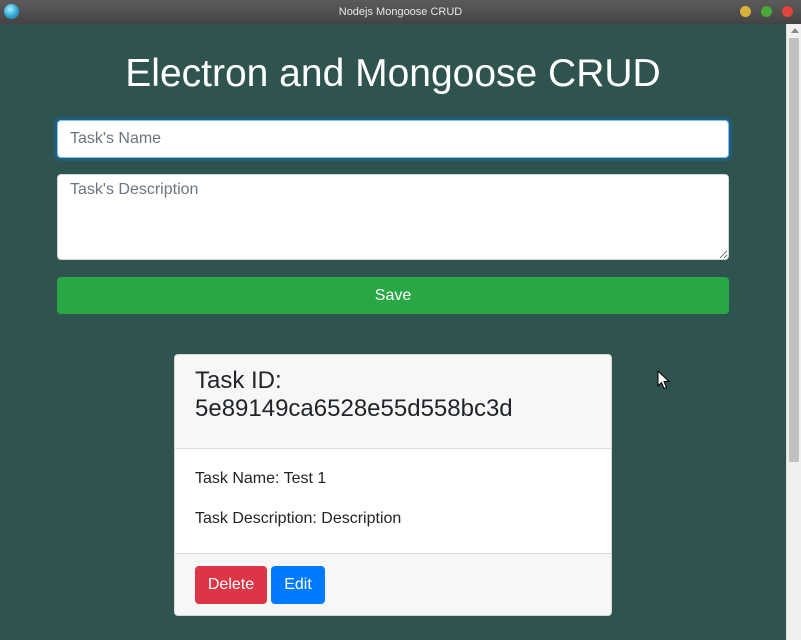 This screenshot has height=640, width=801. Describe the element at coordinates (393, 584) in the screenshot. I see `task-card-footer: Delete Edit` at that location.